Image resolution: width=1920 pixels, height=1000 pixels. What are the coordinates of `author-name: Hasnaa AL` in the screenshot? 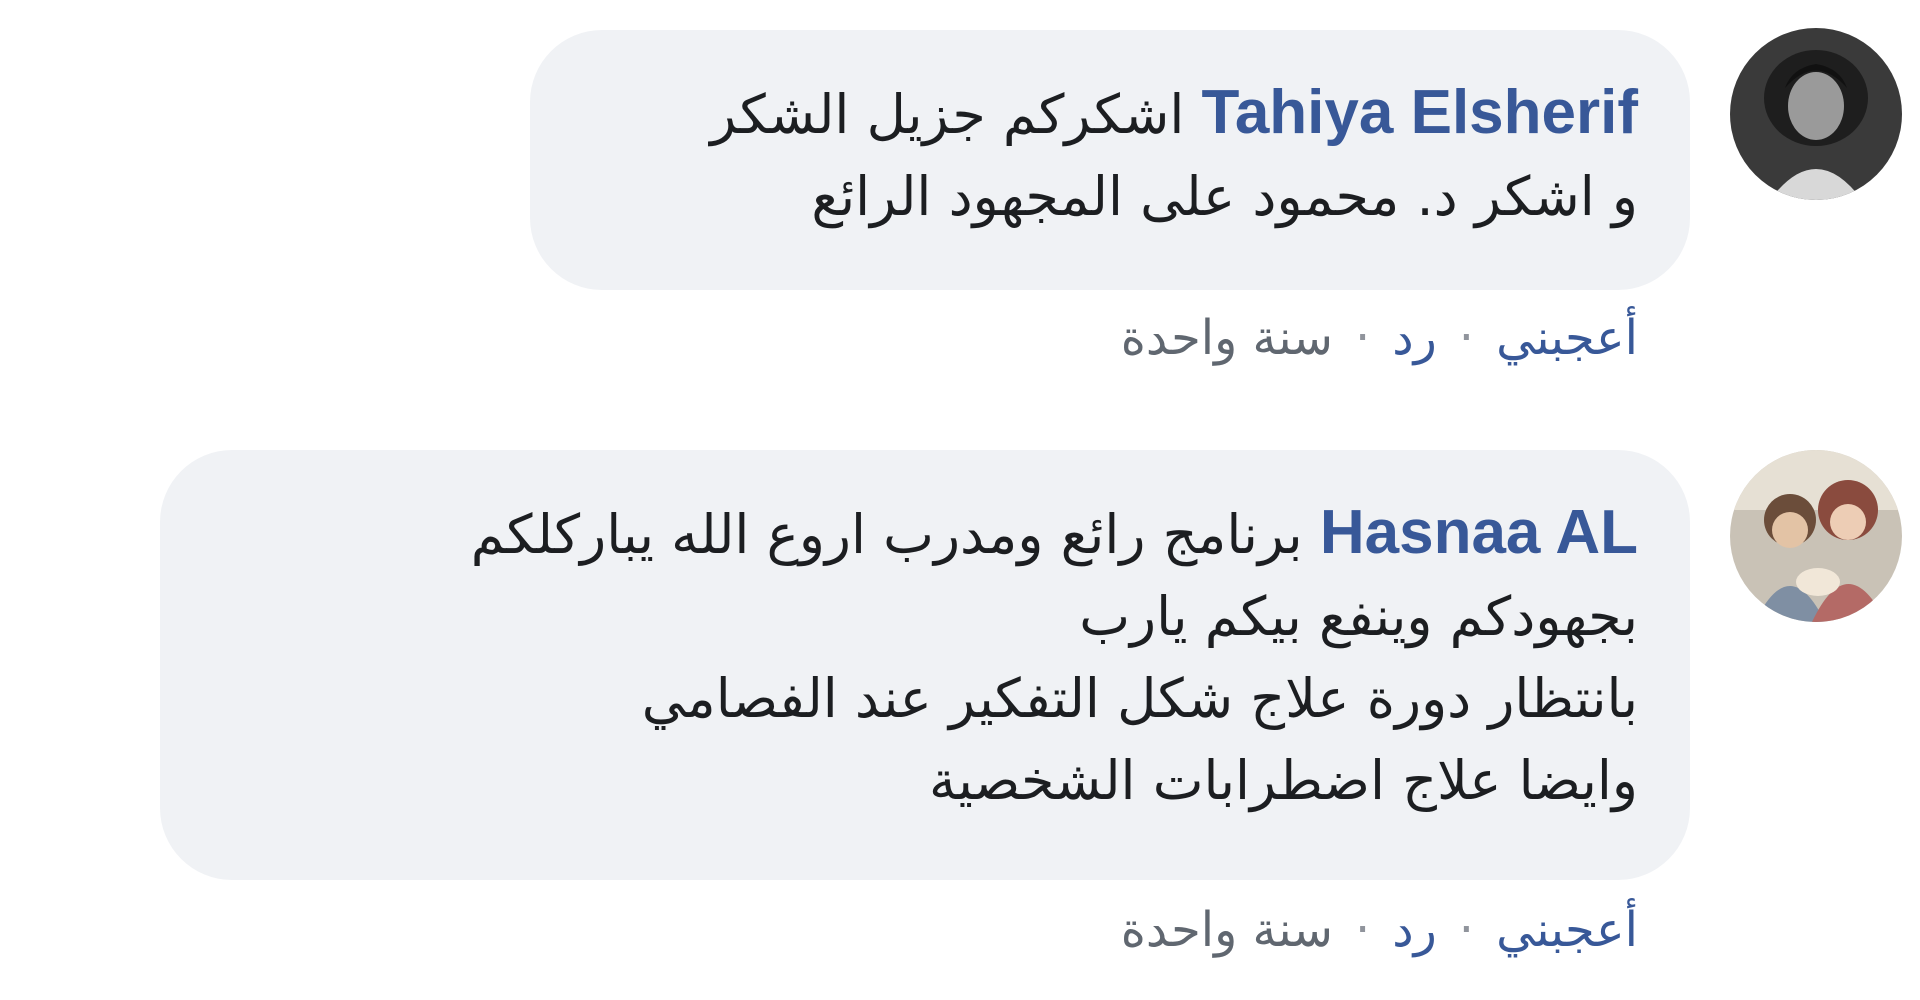 It's located at (1479, 532).